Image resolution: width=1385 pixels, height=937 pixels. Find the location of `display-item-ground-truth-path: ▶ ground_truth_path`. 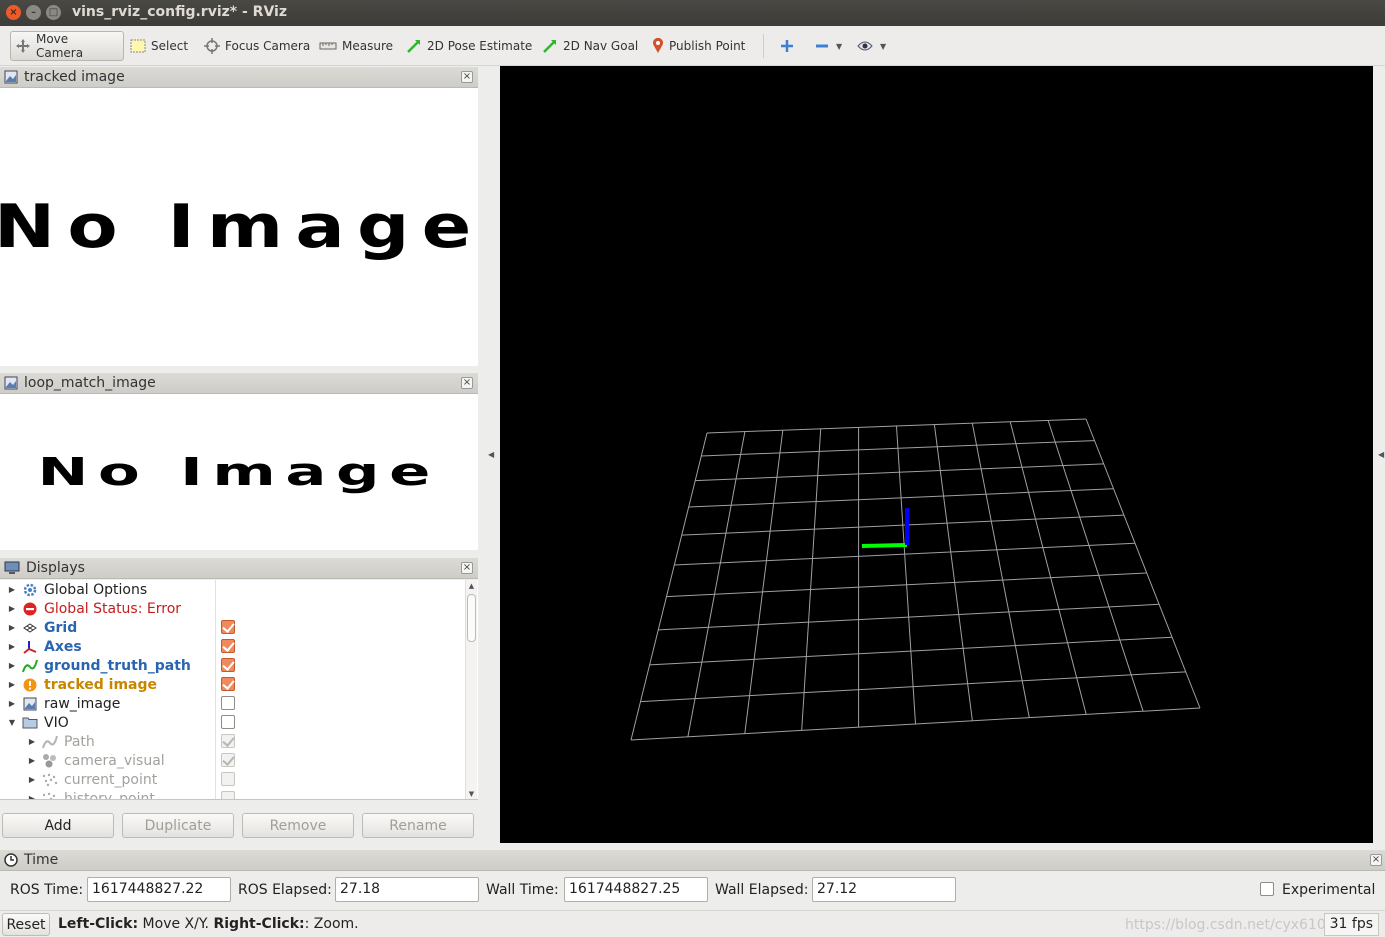

display-item-ground-truth-path: ▶ ground_truth_path is located at coordinates (232, 665).